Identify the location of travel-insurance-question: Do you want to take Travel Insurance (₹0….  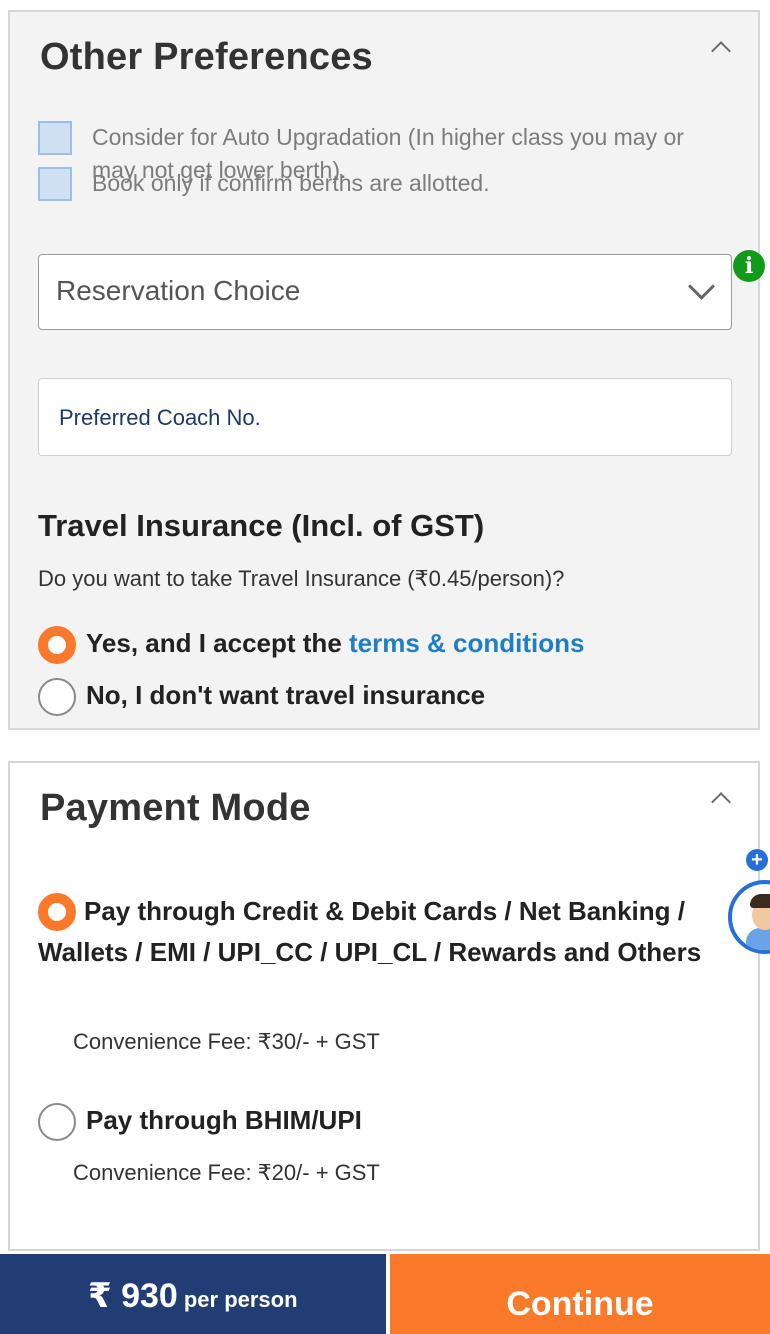
(301, 578).